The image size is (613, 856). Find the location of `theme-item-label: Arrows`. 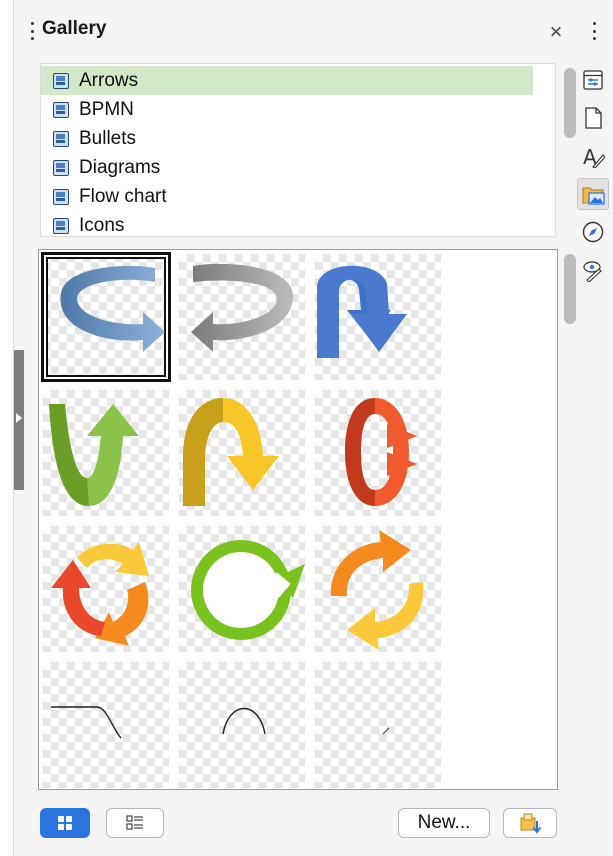

theme-item-label: Arrows is located at coordinates (109, 80).